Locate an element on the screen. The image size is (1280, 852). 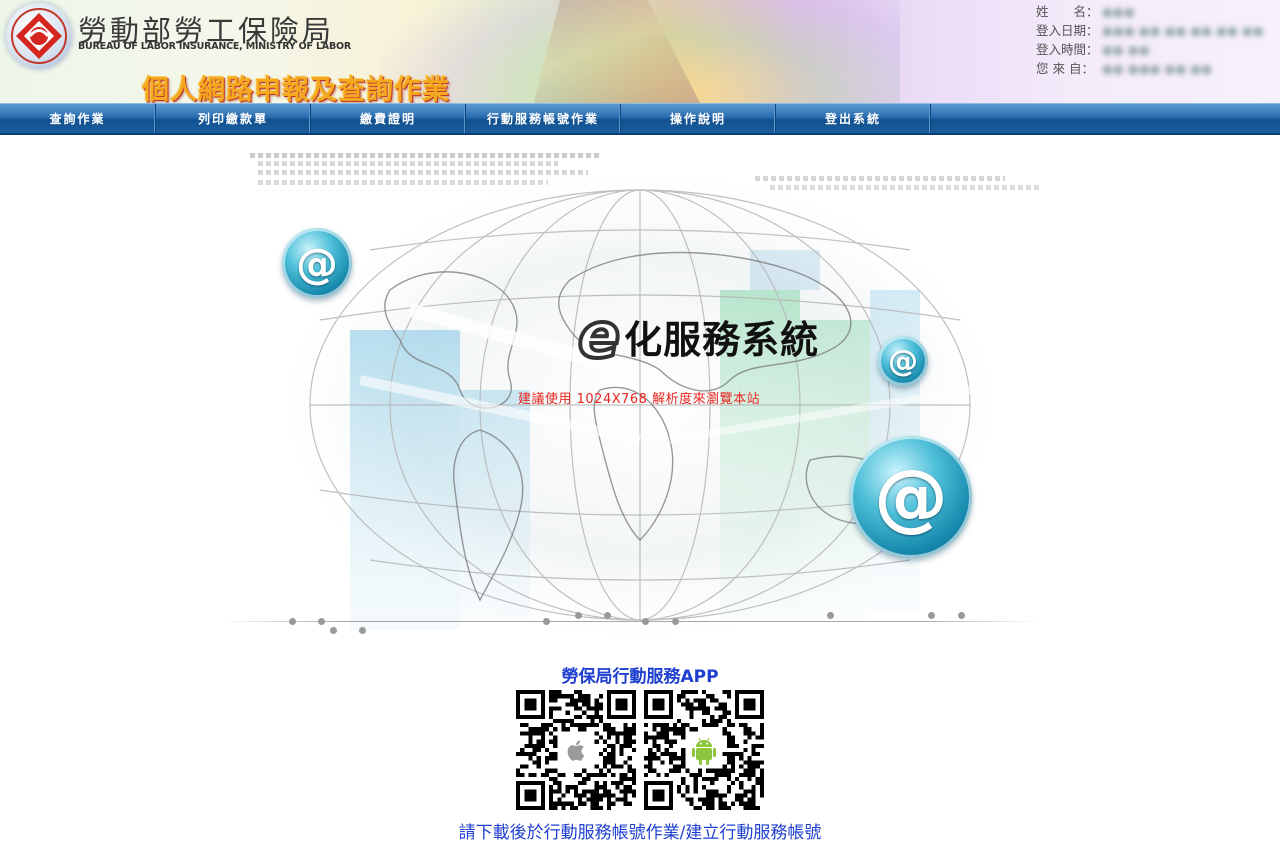
user-name-value: ●●● is located at coordinates (1118, 11).